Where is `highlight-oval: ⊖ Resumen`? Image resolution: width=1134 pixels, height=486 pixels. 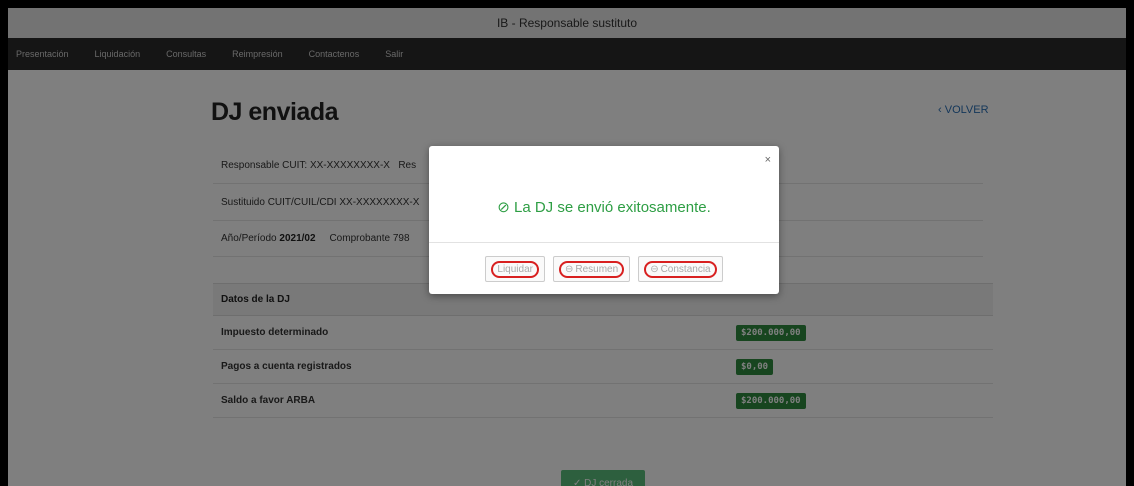
highlight-oval: ⊖ Resumen is located at coordinates (591, 269).